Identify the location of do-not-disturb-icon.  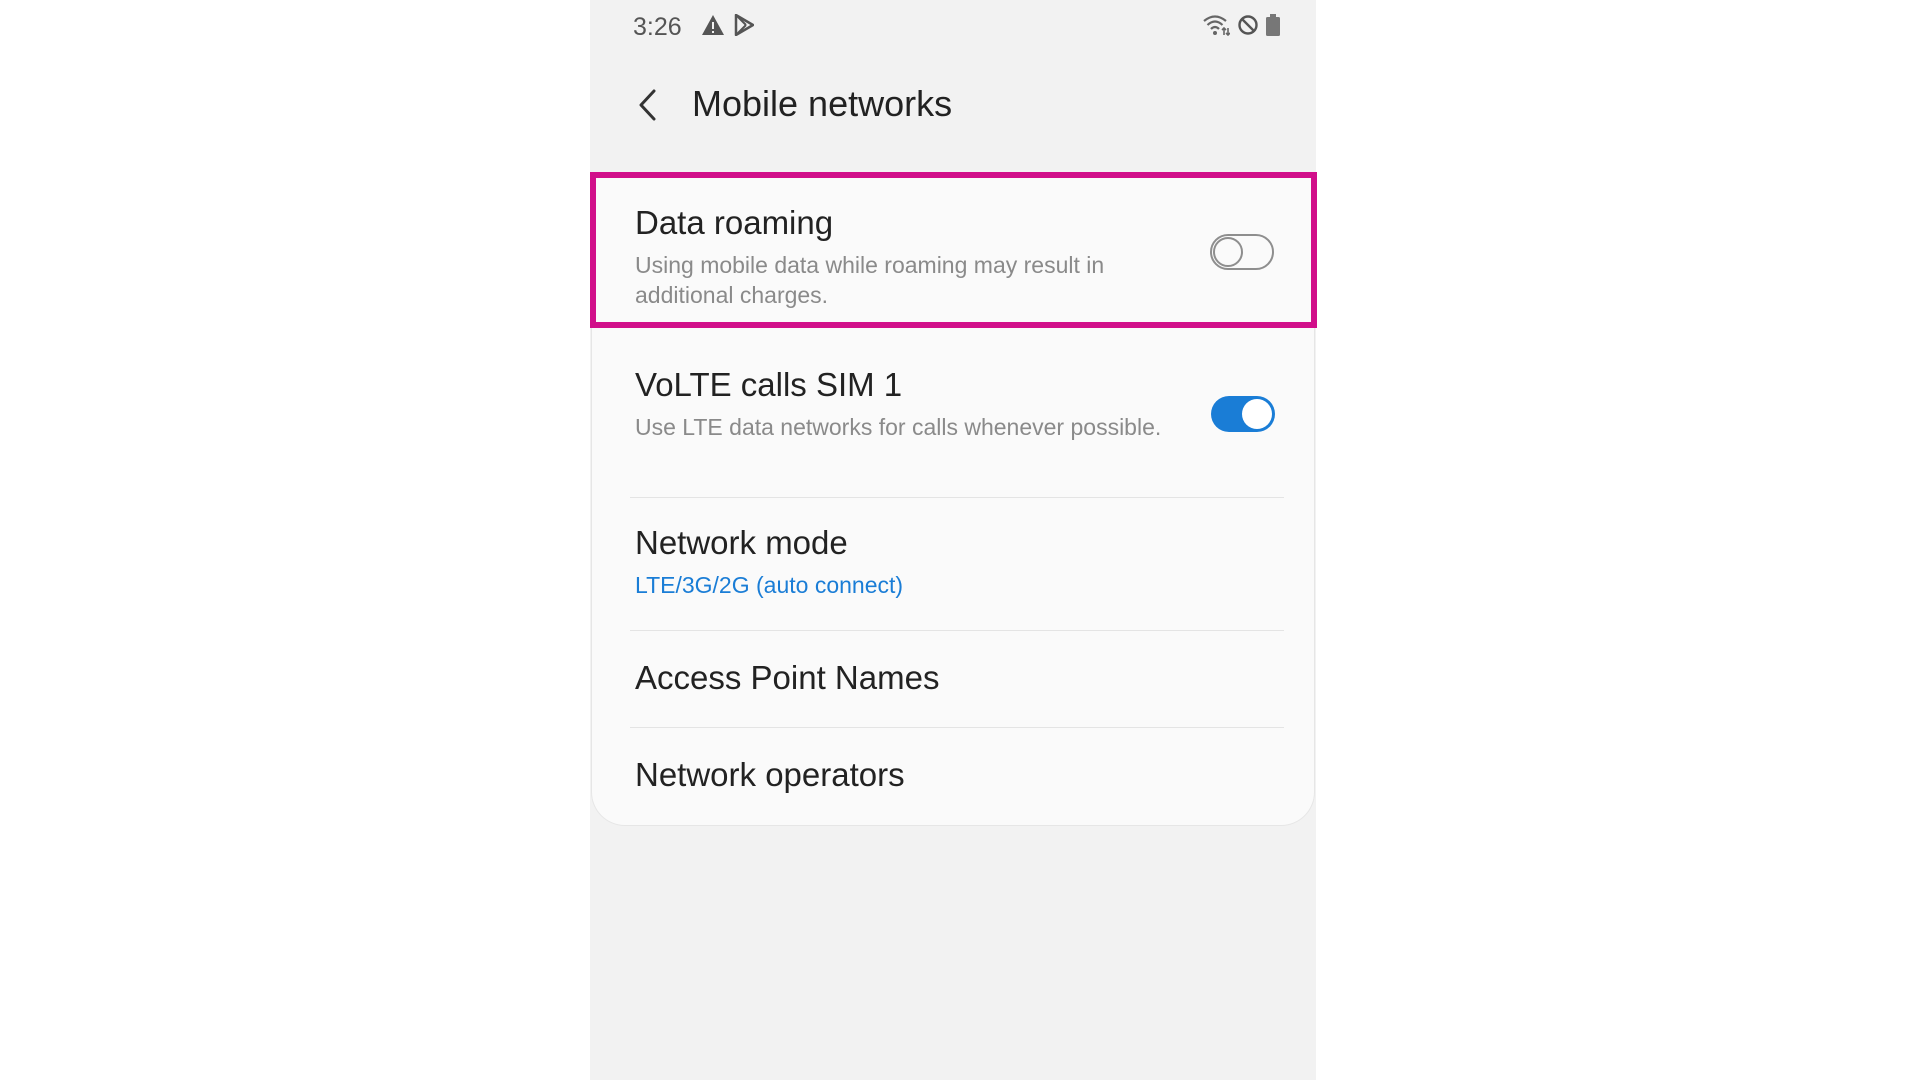
(1248, 25).